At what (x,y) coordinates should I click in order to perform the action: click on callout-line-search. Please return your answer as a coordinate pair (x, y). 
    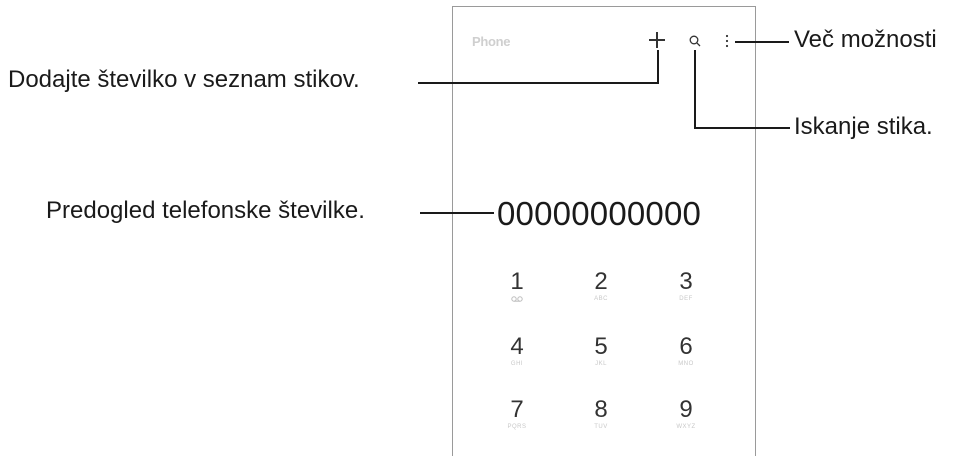
    Looking at the image, I should click on (742, 128).